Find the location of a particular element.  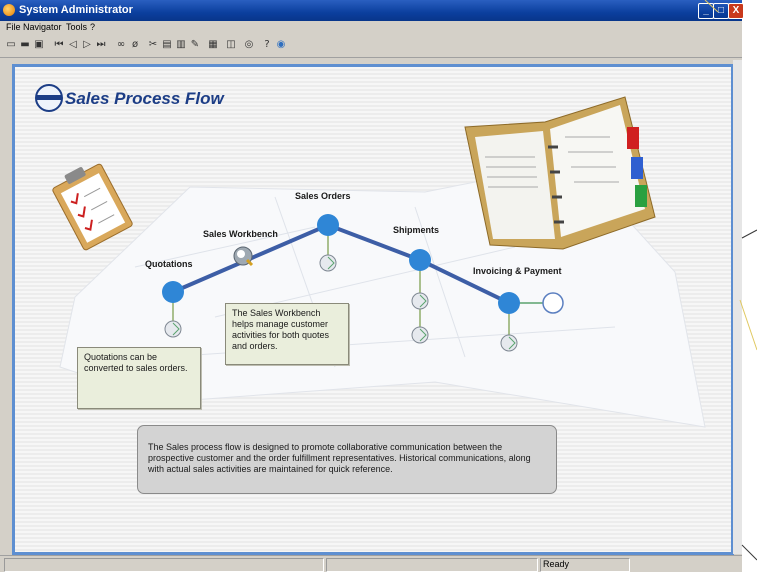

toolbar: ▭ ▬ ▣ ⏮ ◁ ▷ ⏭ ∞ ø ✂ ▤ ▥ ✎ ▦ ◫ ◎ ? ◉ is located at coordinates (371, 46).